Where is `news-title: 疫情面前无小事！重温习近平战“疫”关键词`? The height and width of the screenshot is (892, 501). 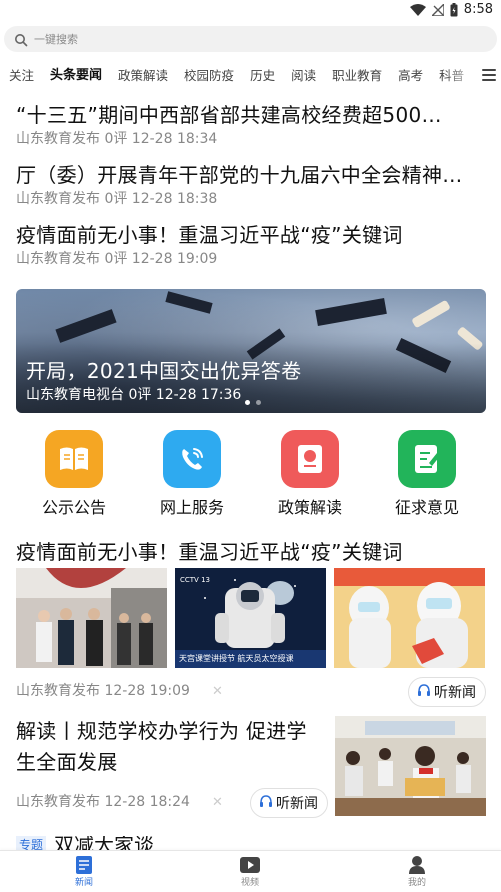 news-title: 疫情面前无小事！重温习近平战“疫”关键词 is located at coordinates (209, 235).